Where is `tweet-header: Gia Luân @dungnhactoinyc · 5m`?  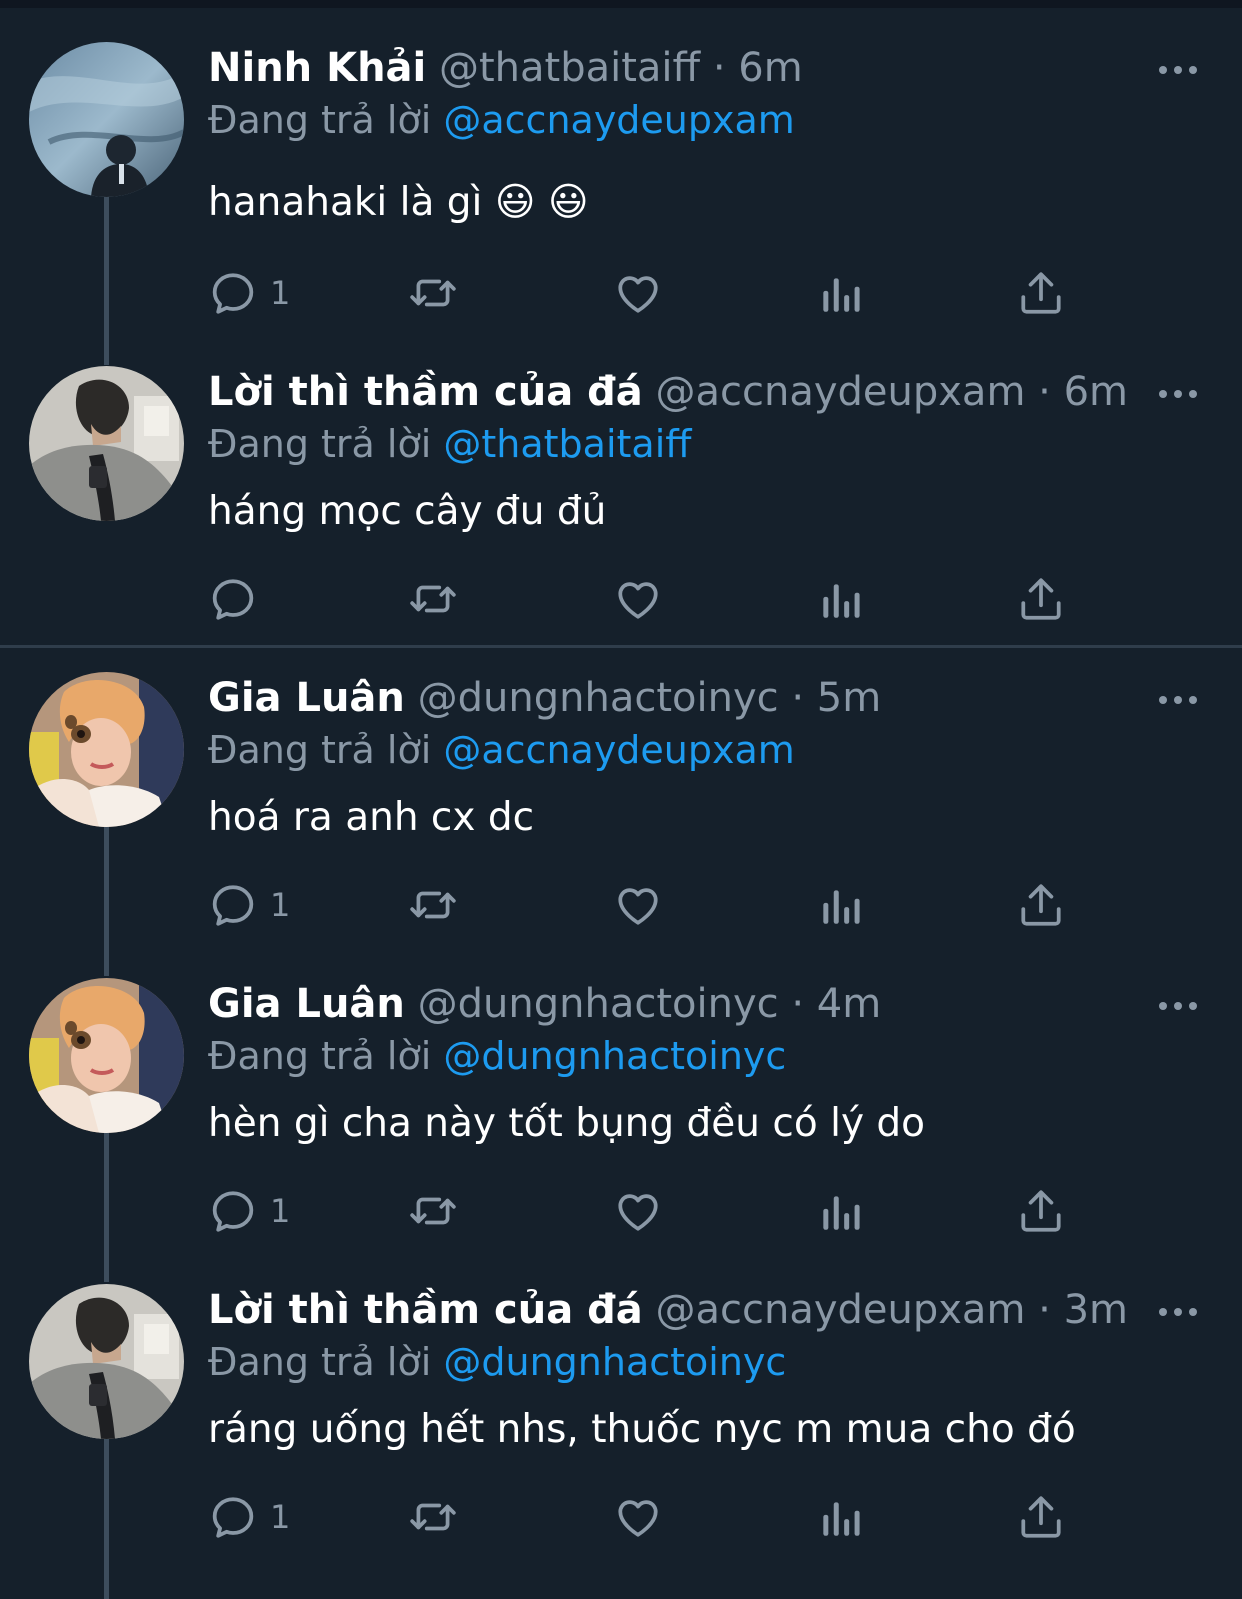
tweet-header: Gia Luân @dungnhactoinyc · 5m is located at coordinates (544, 698).